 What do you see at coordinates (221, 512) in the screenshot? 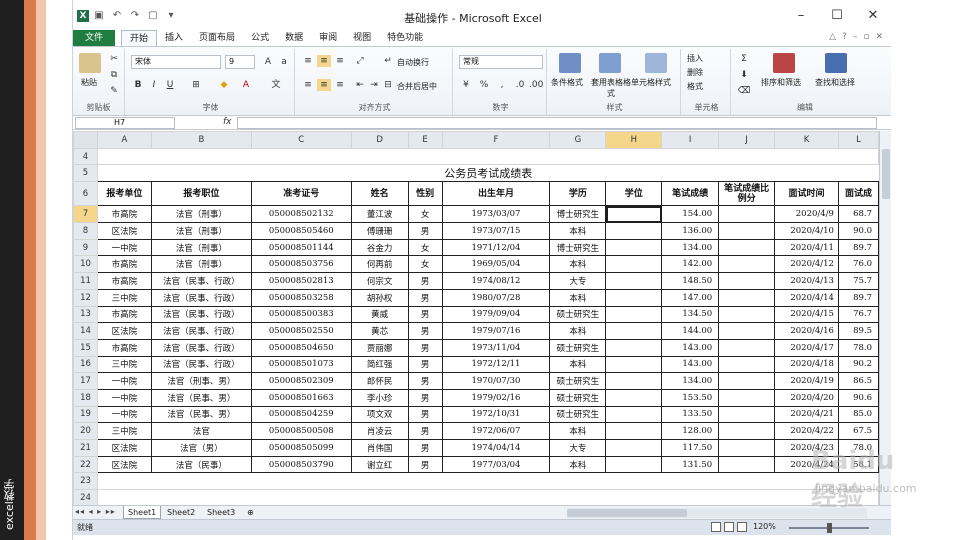
I see `sheet-tab-3: Sheet3` at bounding box center [221, 512].